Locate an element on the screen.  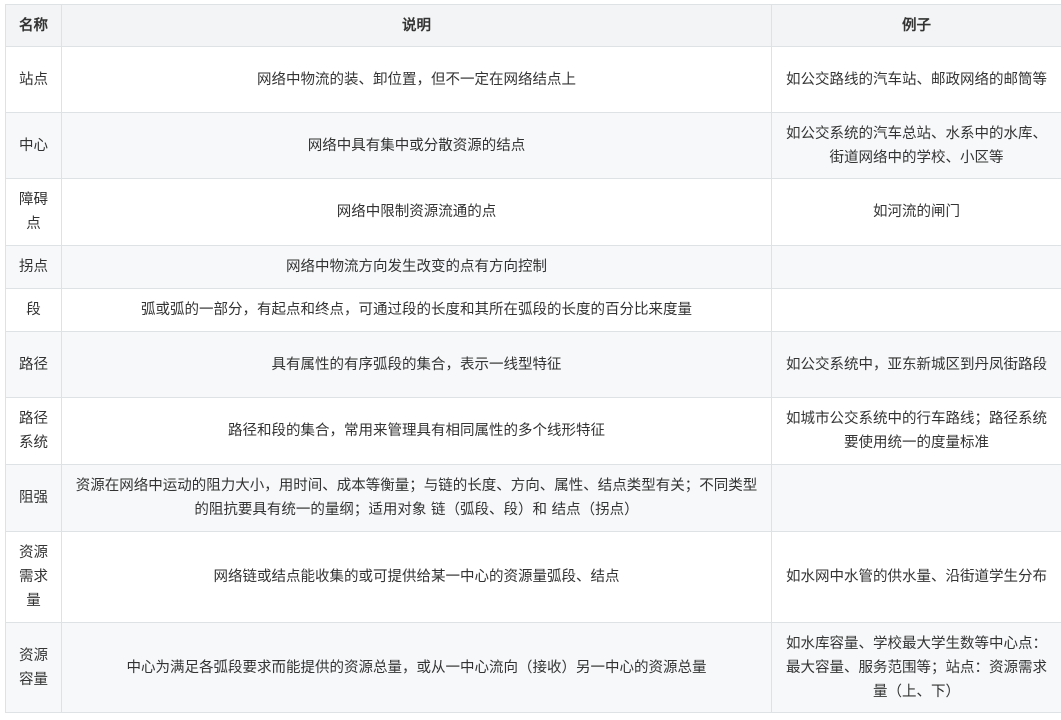
cell-name: 中心 is located at coordinates (33, 145).